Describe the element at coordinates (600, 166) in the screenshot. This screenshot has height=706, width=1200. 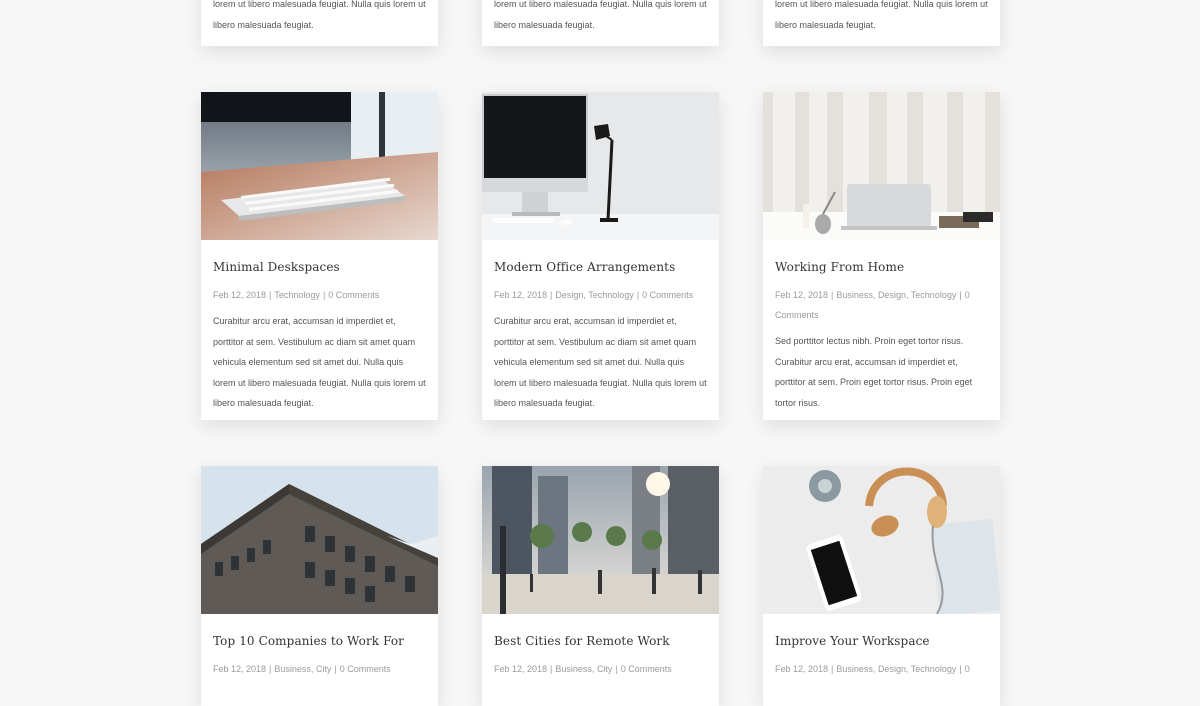
I see `post-thumbnail-monitor` at that location.